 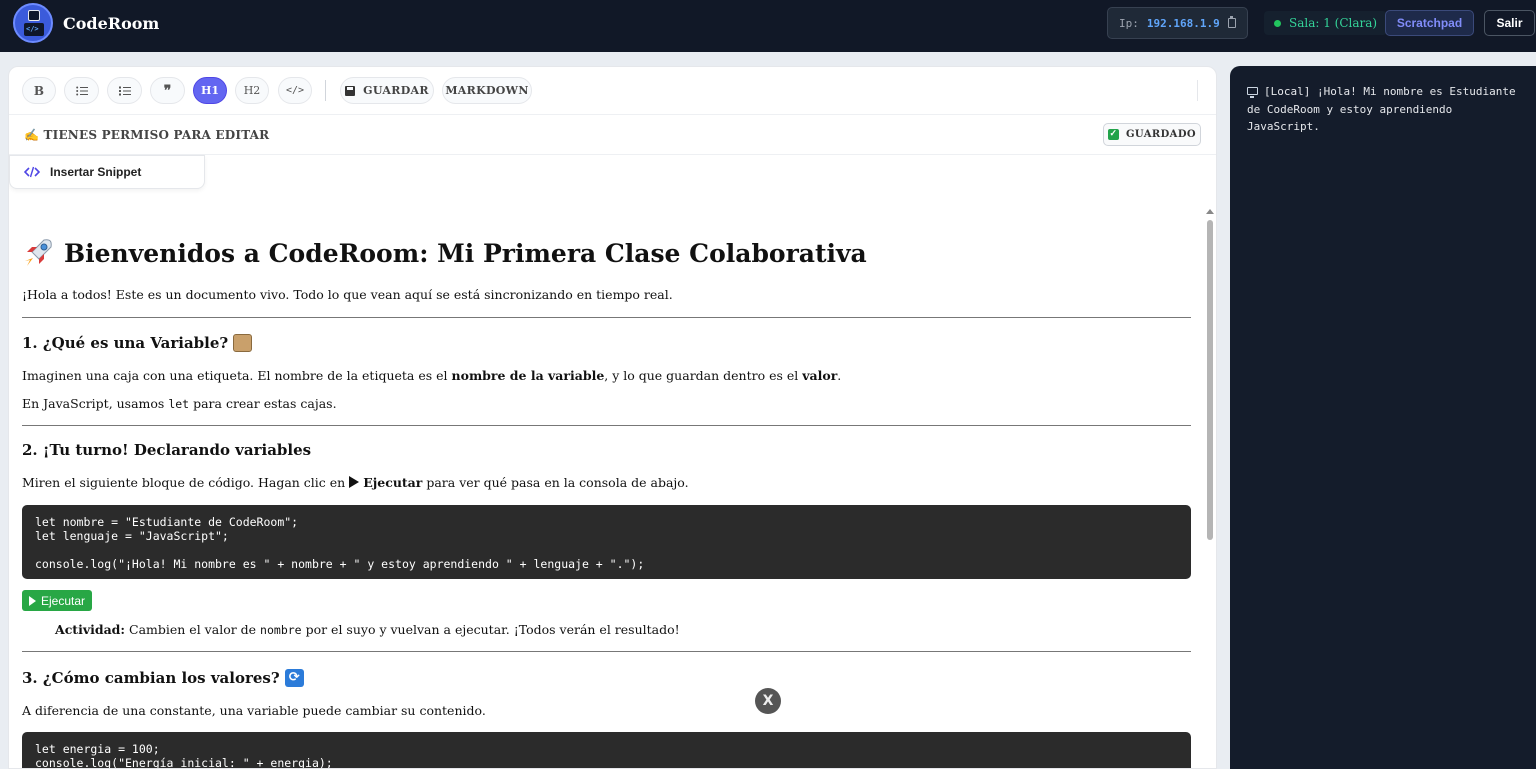 I want to click on code-brackets-icon, so click(x=32, y=172).